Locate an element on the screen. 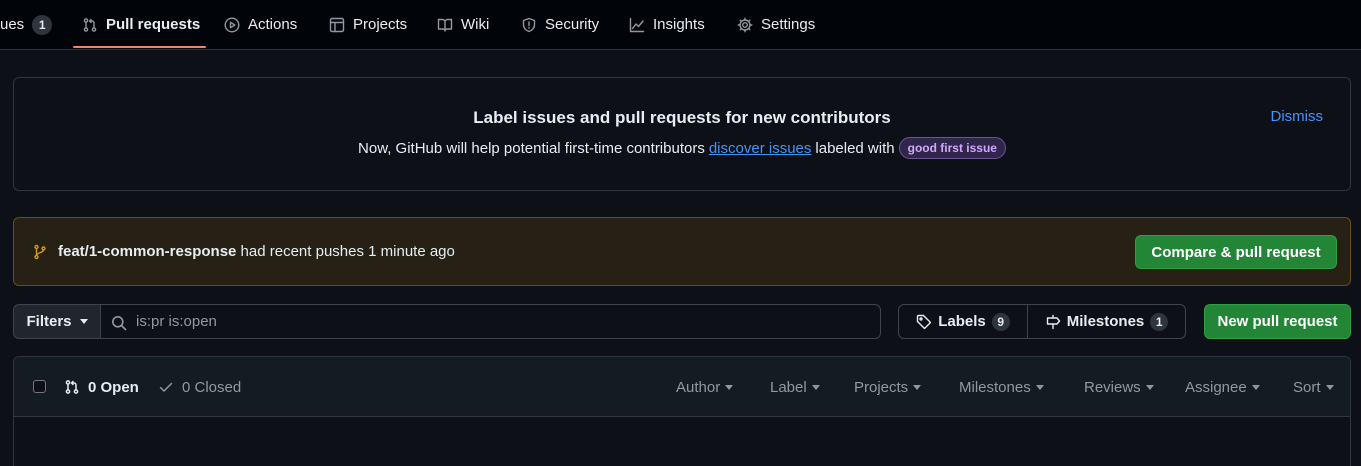 The height and width of the screenshot is (466, 1361). open-count: 0 Open is located at coordinates (113, 387).